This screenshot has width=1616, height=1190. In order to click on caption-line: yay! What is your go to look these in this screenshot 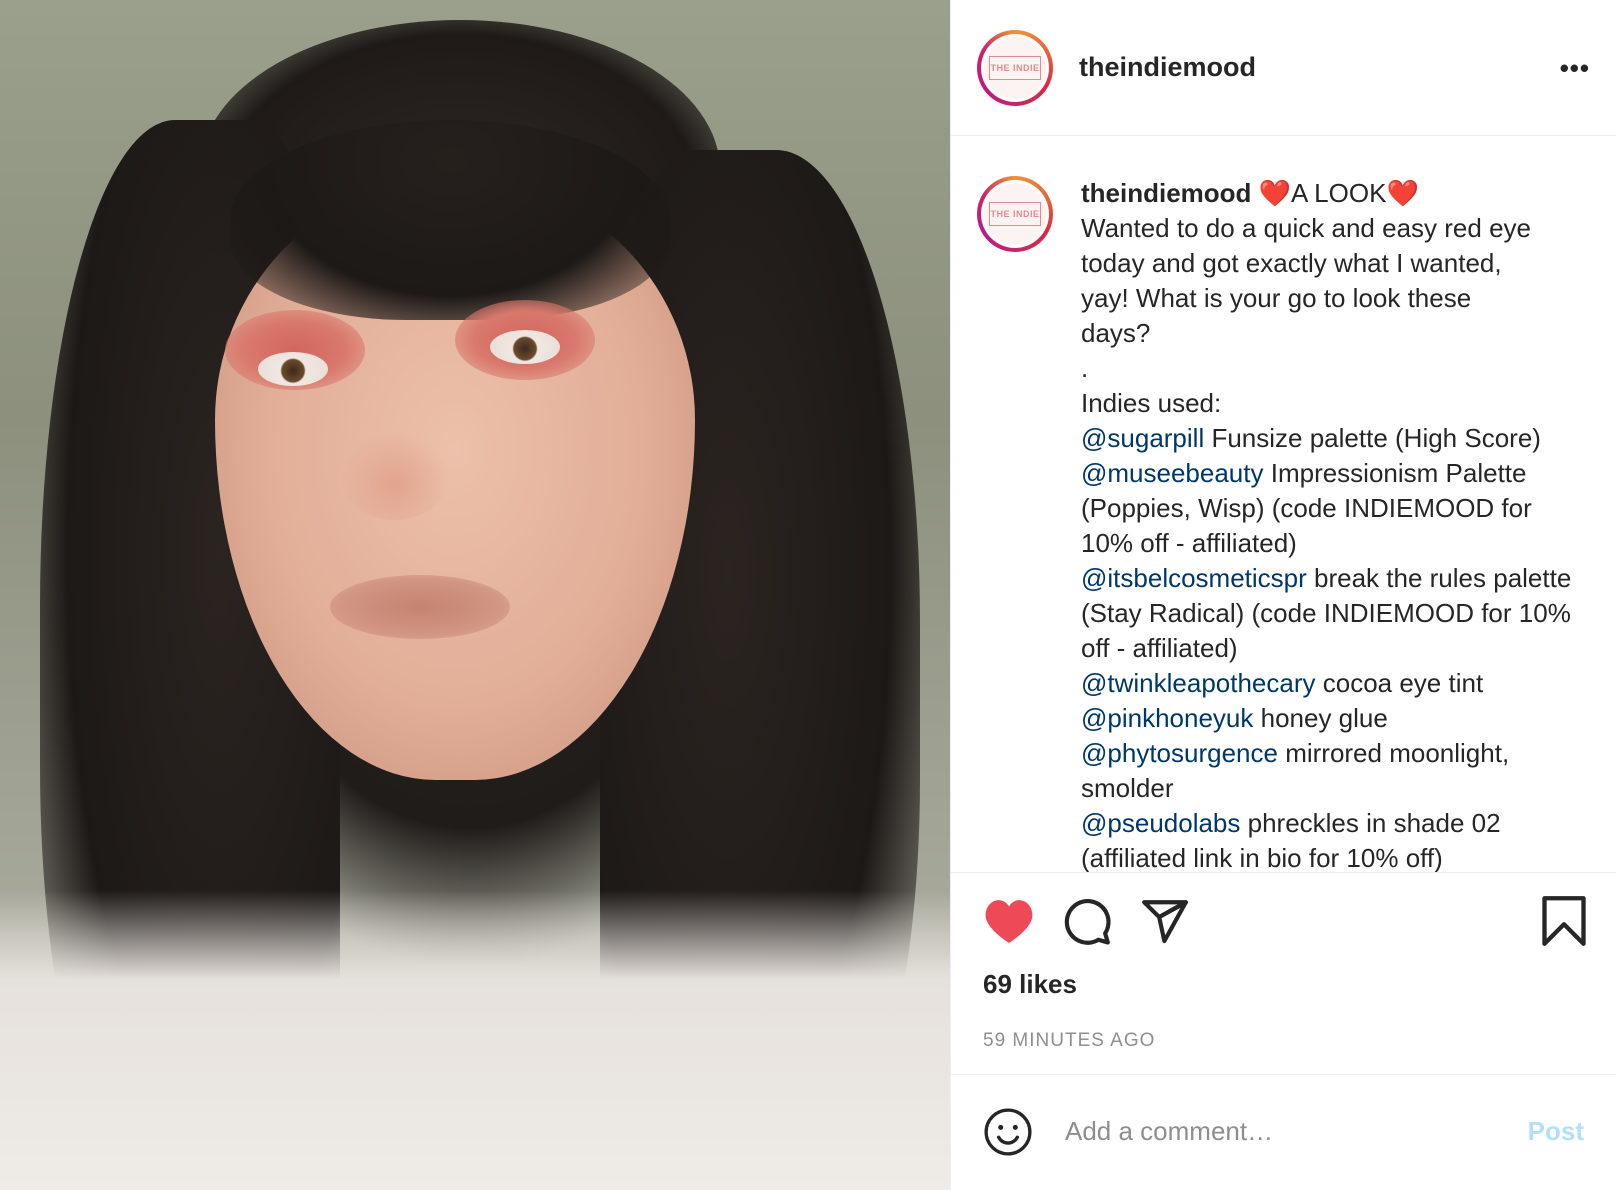, I will do `click(1276, 298)`.